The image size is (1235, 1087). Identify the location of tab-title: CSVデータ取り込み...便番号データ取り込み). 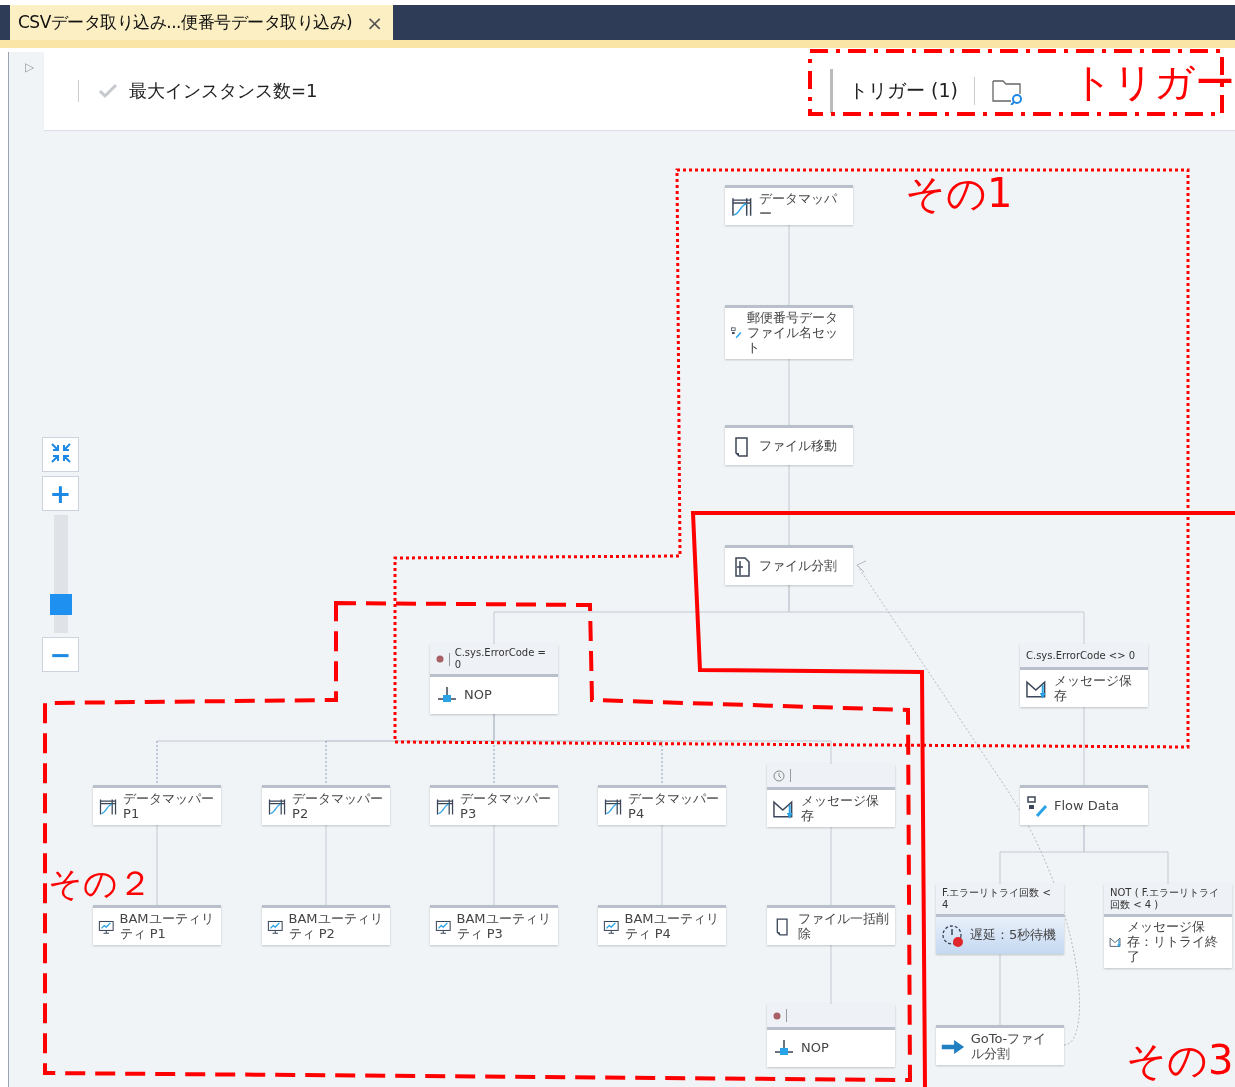
(185, 22).